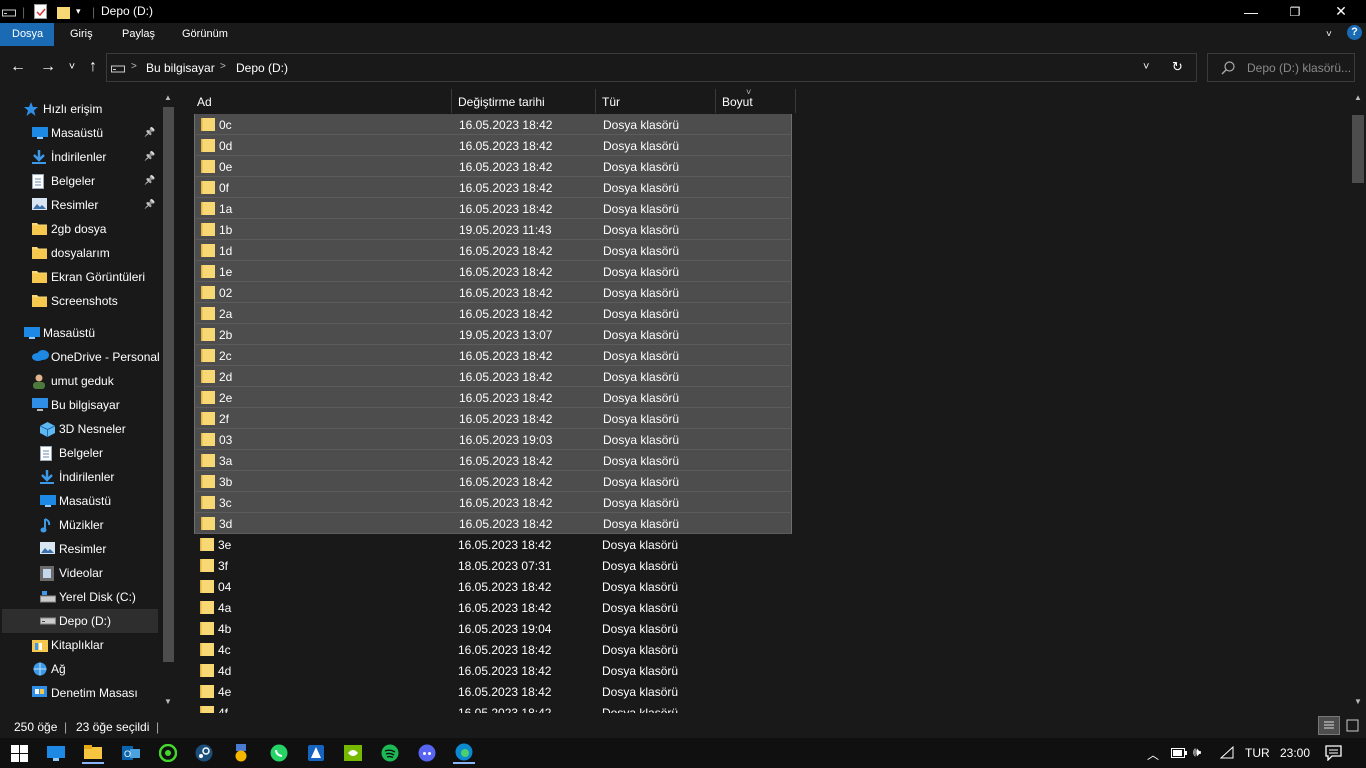 The height and width of the screenshot is (768, 1366). I want to click on sidebar-item-resimler: Resimler 📌, so click(80, 205).